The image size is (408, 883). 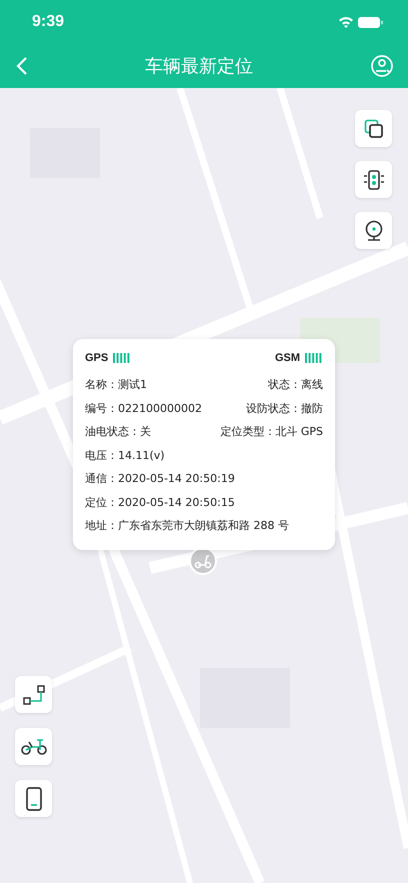 What do you see at coordinates (96, 358) in the screenshot?
I see `gps-label: GPS` at bounding box center [96, 358].